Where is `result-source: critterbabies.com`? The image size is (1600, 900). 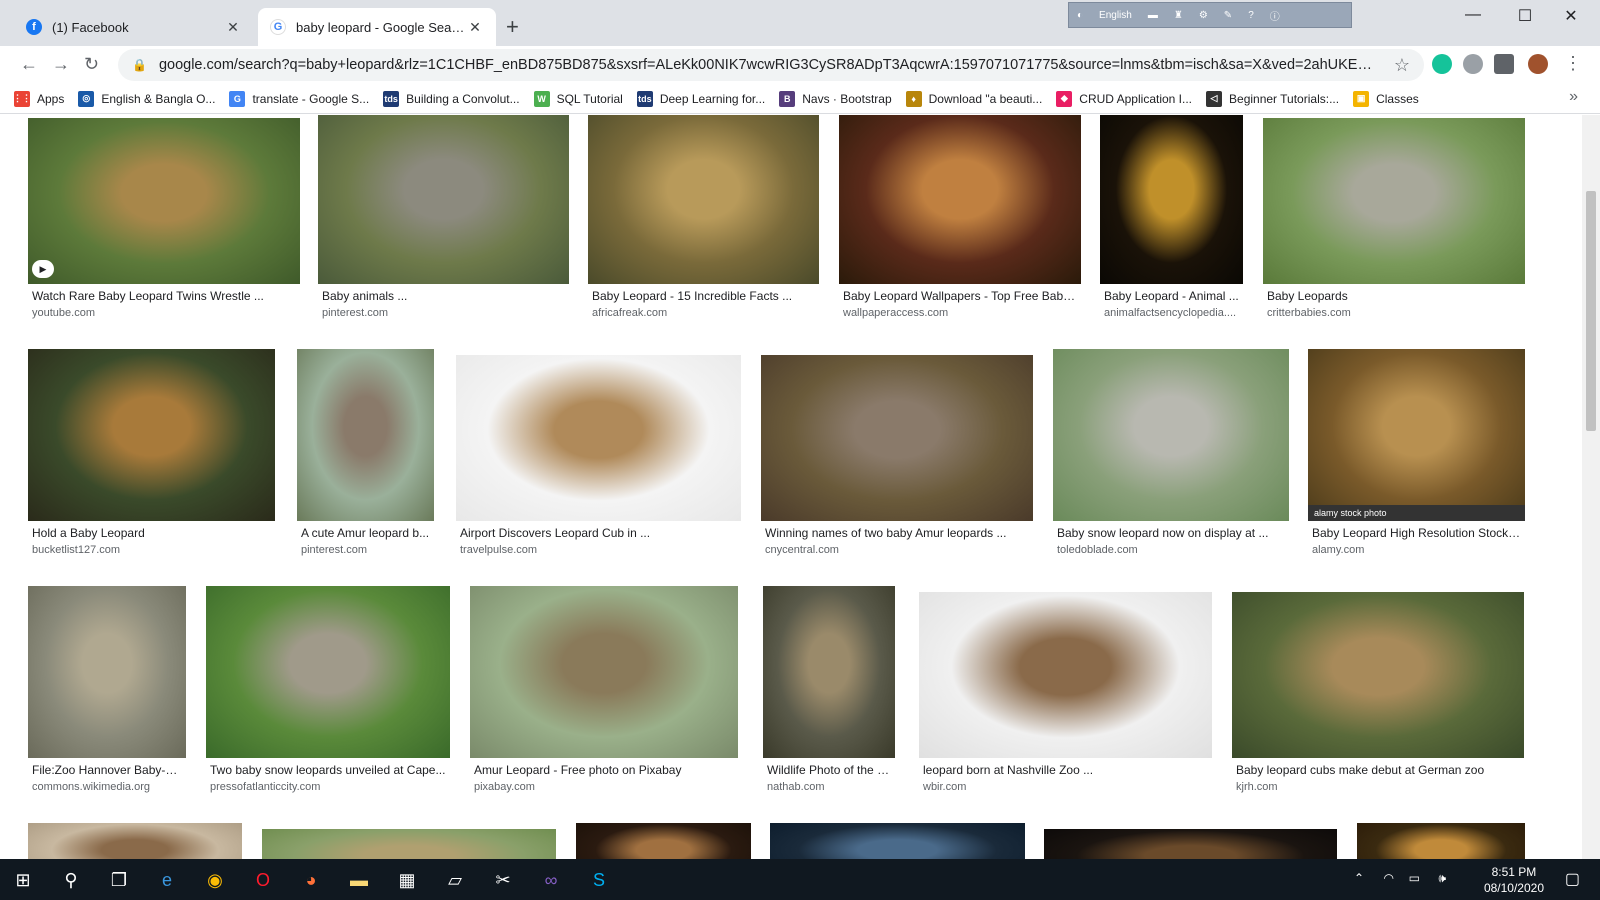 result-source: critterbabies.com is located at coordinates (1394, 313).